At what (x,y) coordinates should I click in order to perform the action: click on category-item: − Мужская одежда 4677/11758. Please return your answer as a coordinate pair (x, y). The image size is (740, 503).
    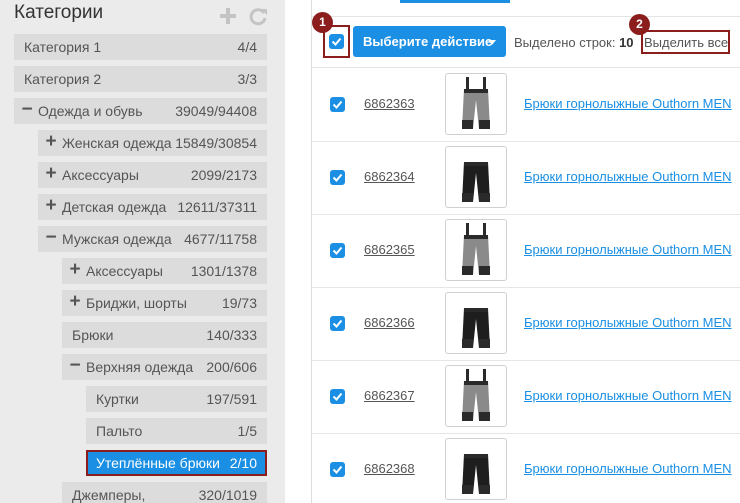
    Looking at the image, I should click on (152, 239).